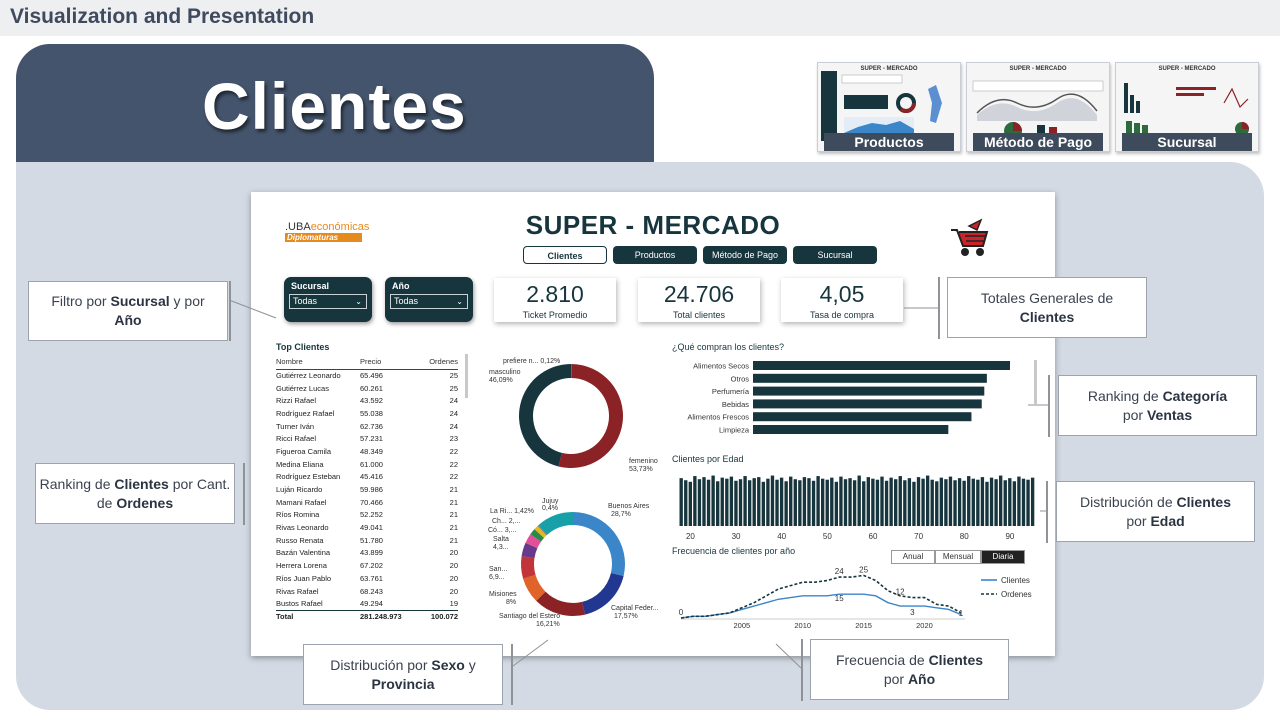  What do you see at coordinates (641, 469) in the screenshot?
I see `label-femenino-pct: 53,73%` at bounding box center [641, 469].